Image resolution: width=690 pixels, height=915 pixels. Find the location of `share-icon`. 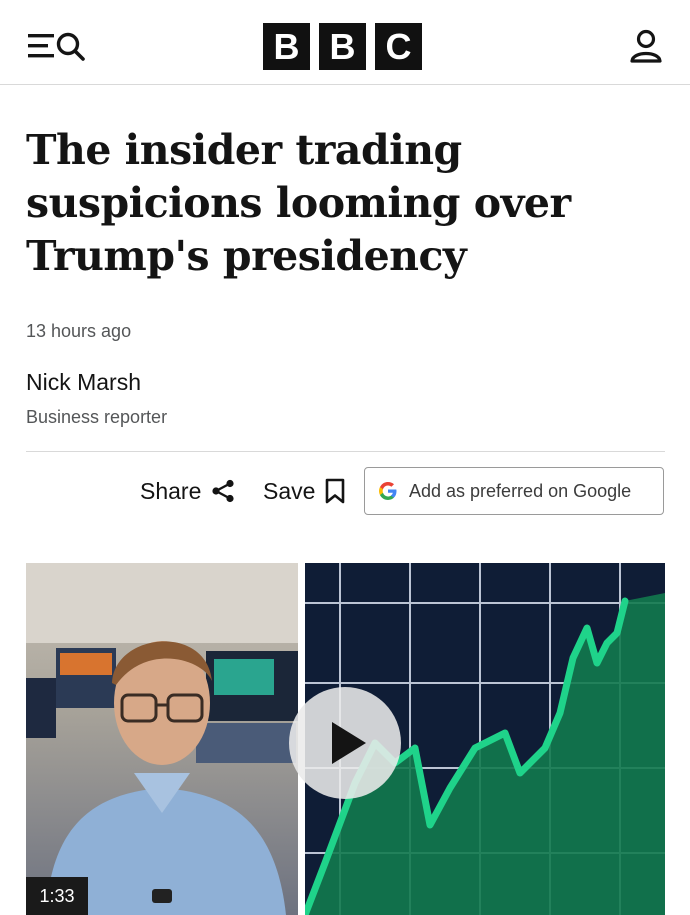

share-icon is located at coordinates (223, 491).